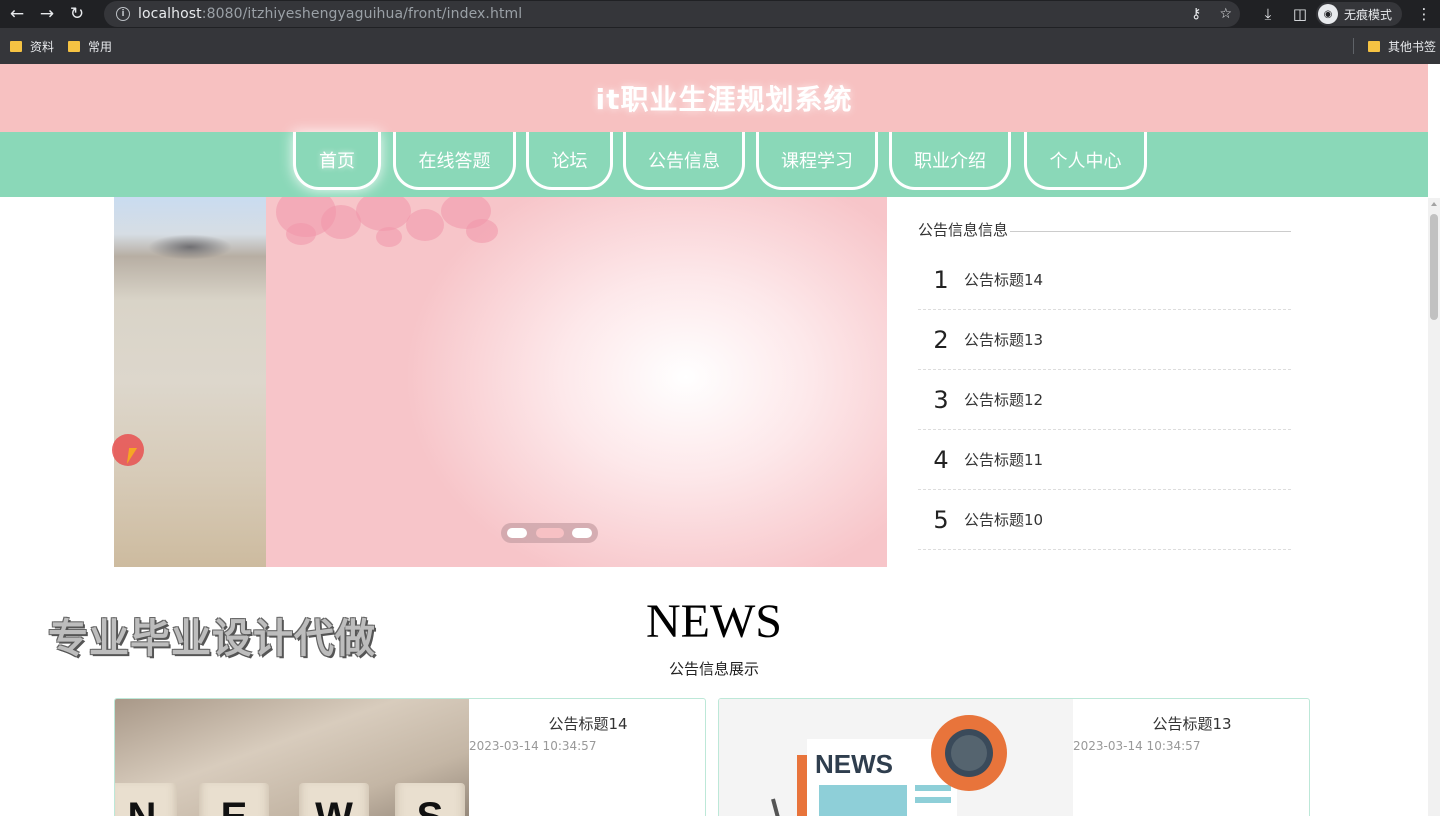 Image resolution: width=1440 pixels, height=816 pixels. I want to click on key-icon: ⚷, so click(1196, 14).